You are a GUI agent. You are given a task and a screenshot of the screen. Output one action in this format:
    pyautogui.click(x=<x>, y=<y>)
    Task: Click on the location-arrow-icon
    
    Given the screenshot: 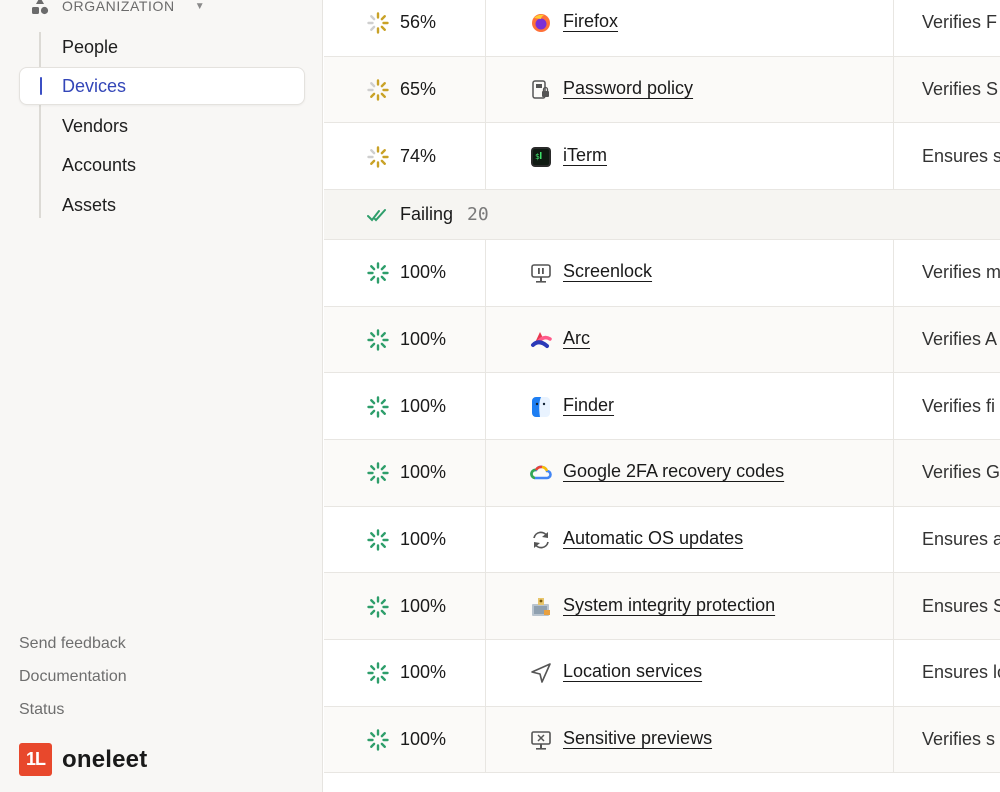 What is the action you would take?
    pyautogui.click(x=541, y=673)
    